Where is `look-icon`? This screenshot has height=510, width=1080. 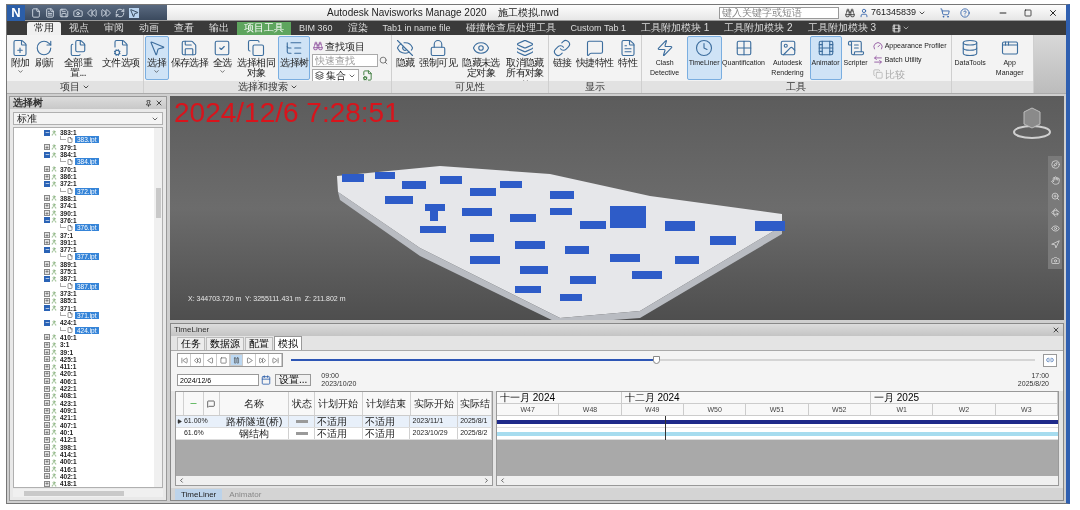 look-icon is located at coordinates (1055, 228).